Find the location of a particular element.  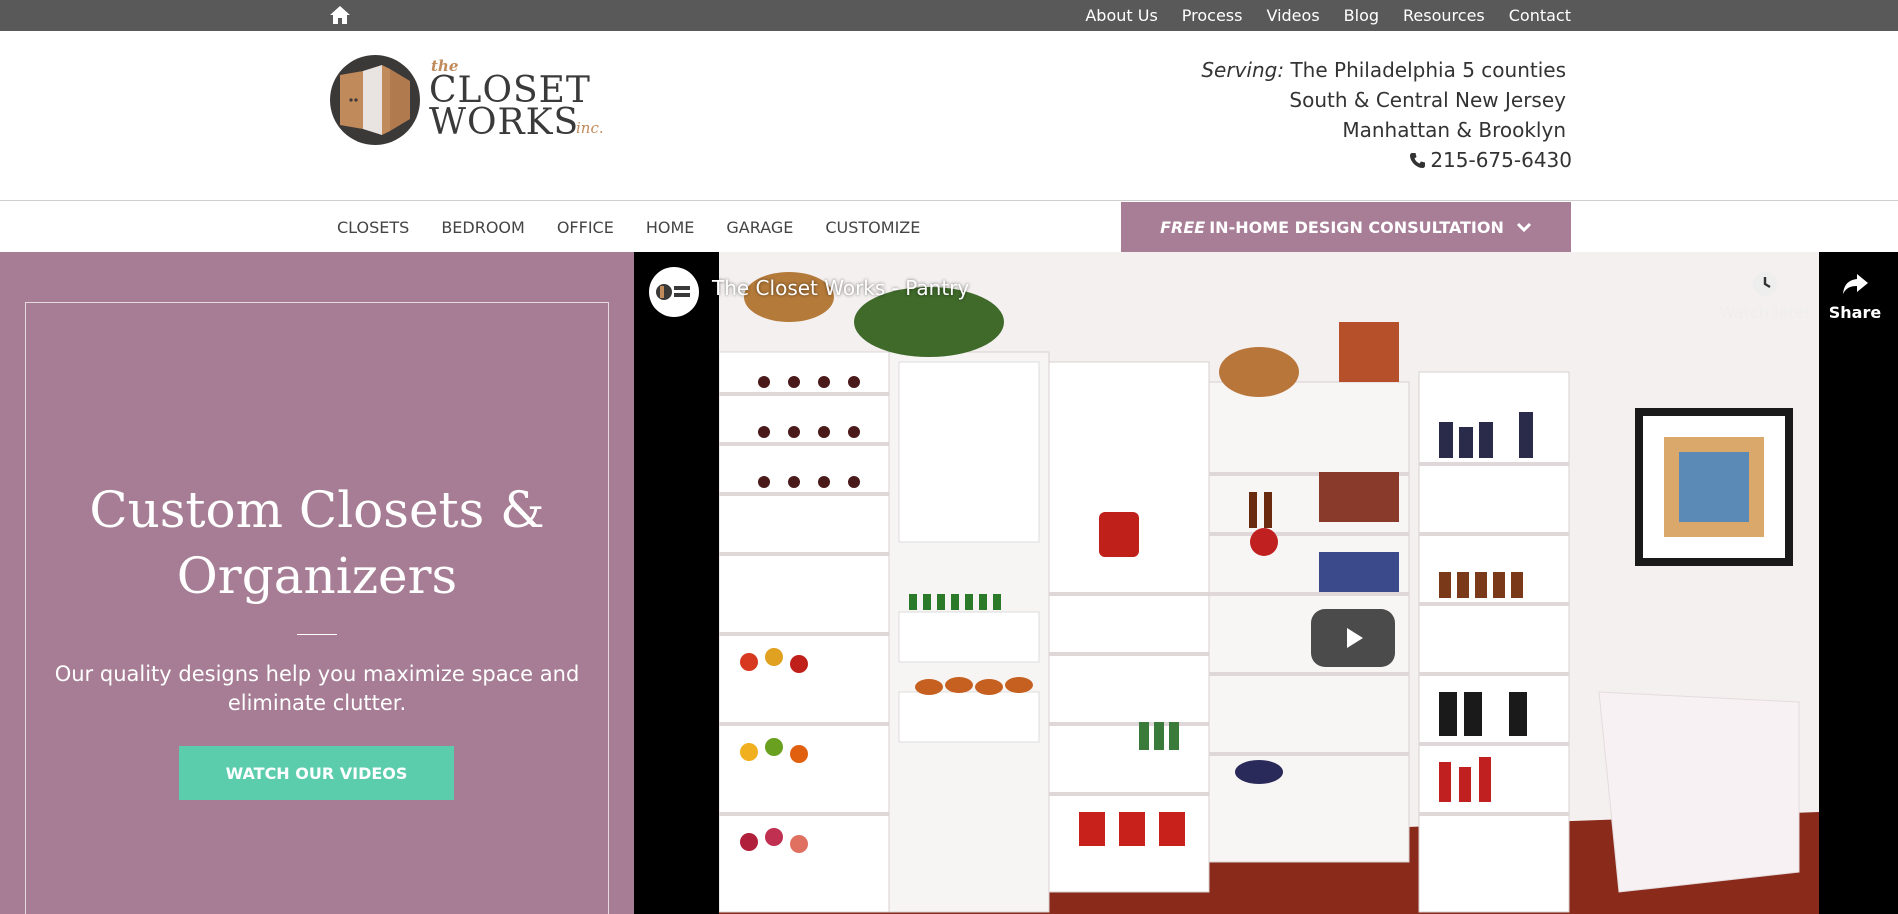

logo-works: WORKS is located at coordinates (504, 122).